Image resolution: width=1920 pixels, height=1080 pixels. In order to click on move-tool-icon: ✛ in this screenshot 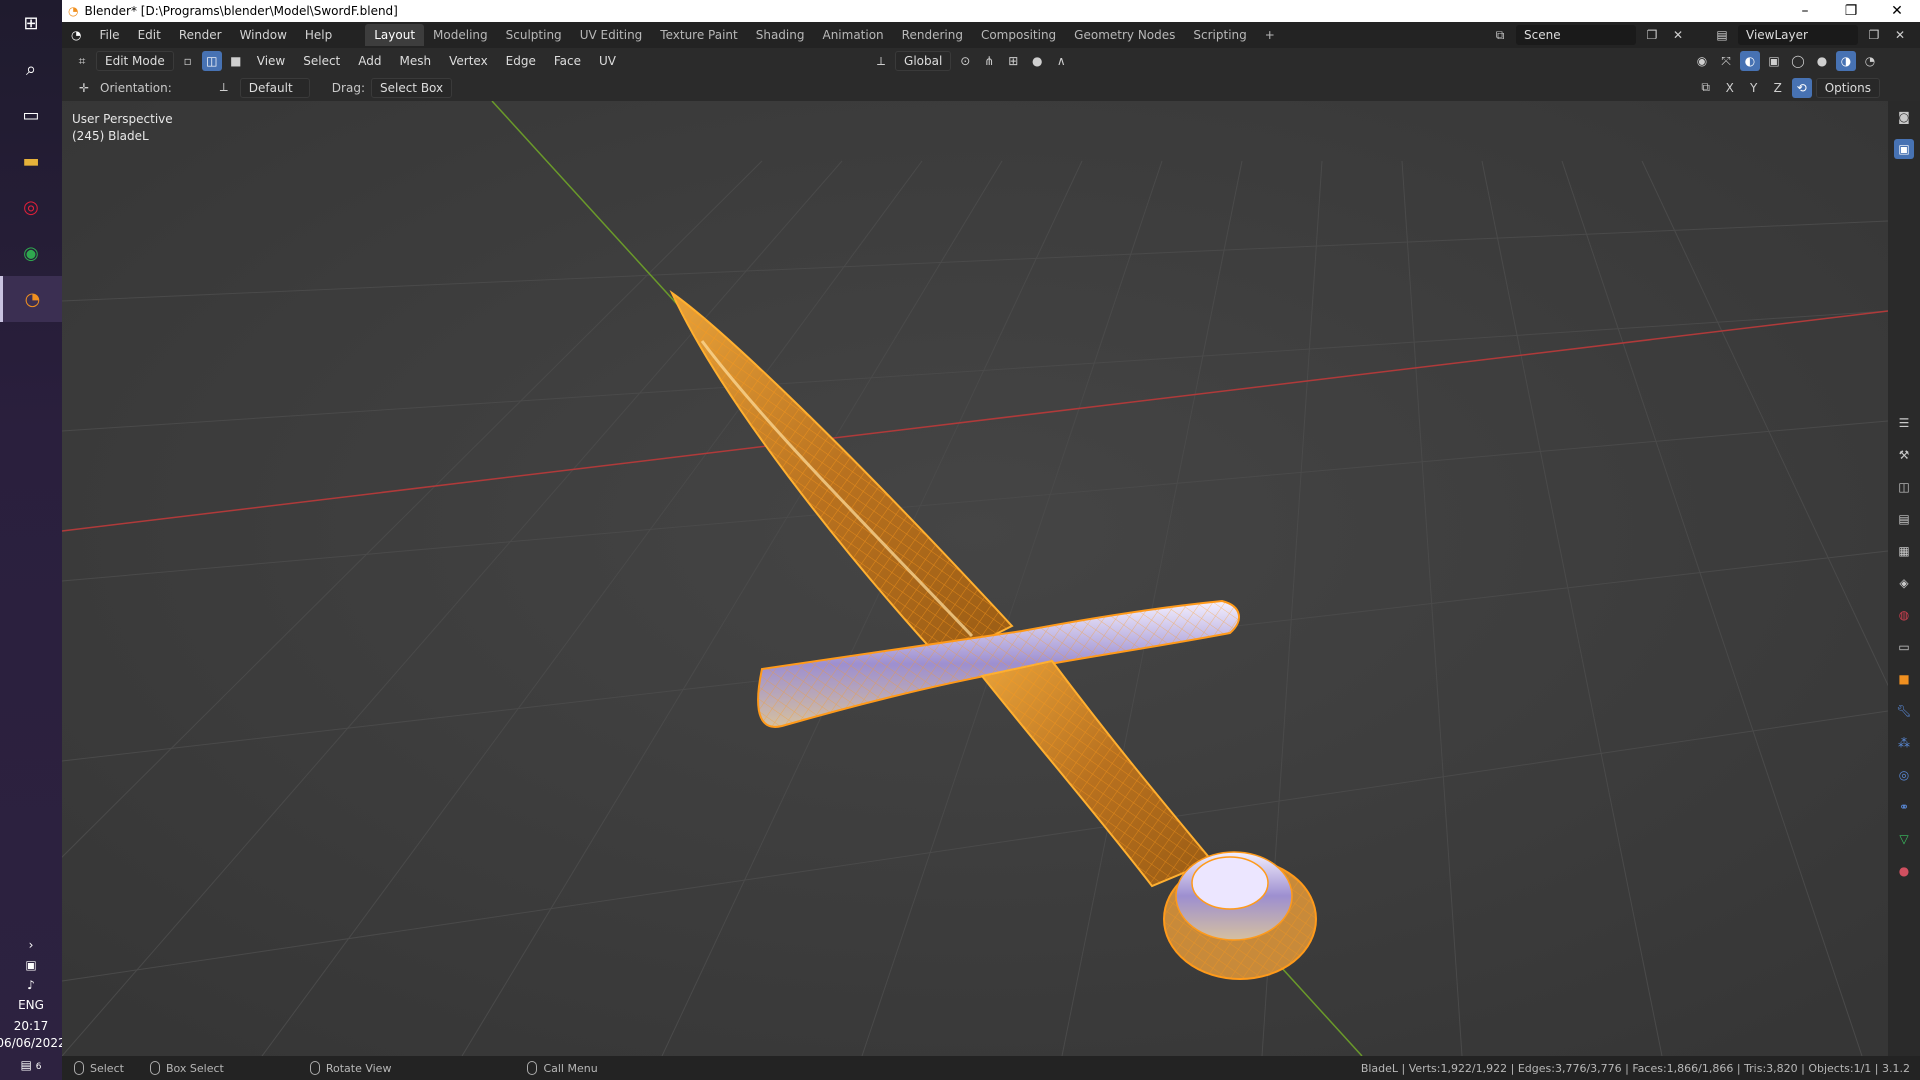, I will do `click(84, 88)`.